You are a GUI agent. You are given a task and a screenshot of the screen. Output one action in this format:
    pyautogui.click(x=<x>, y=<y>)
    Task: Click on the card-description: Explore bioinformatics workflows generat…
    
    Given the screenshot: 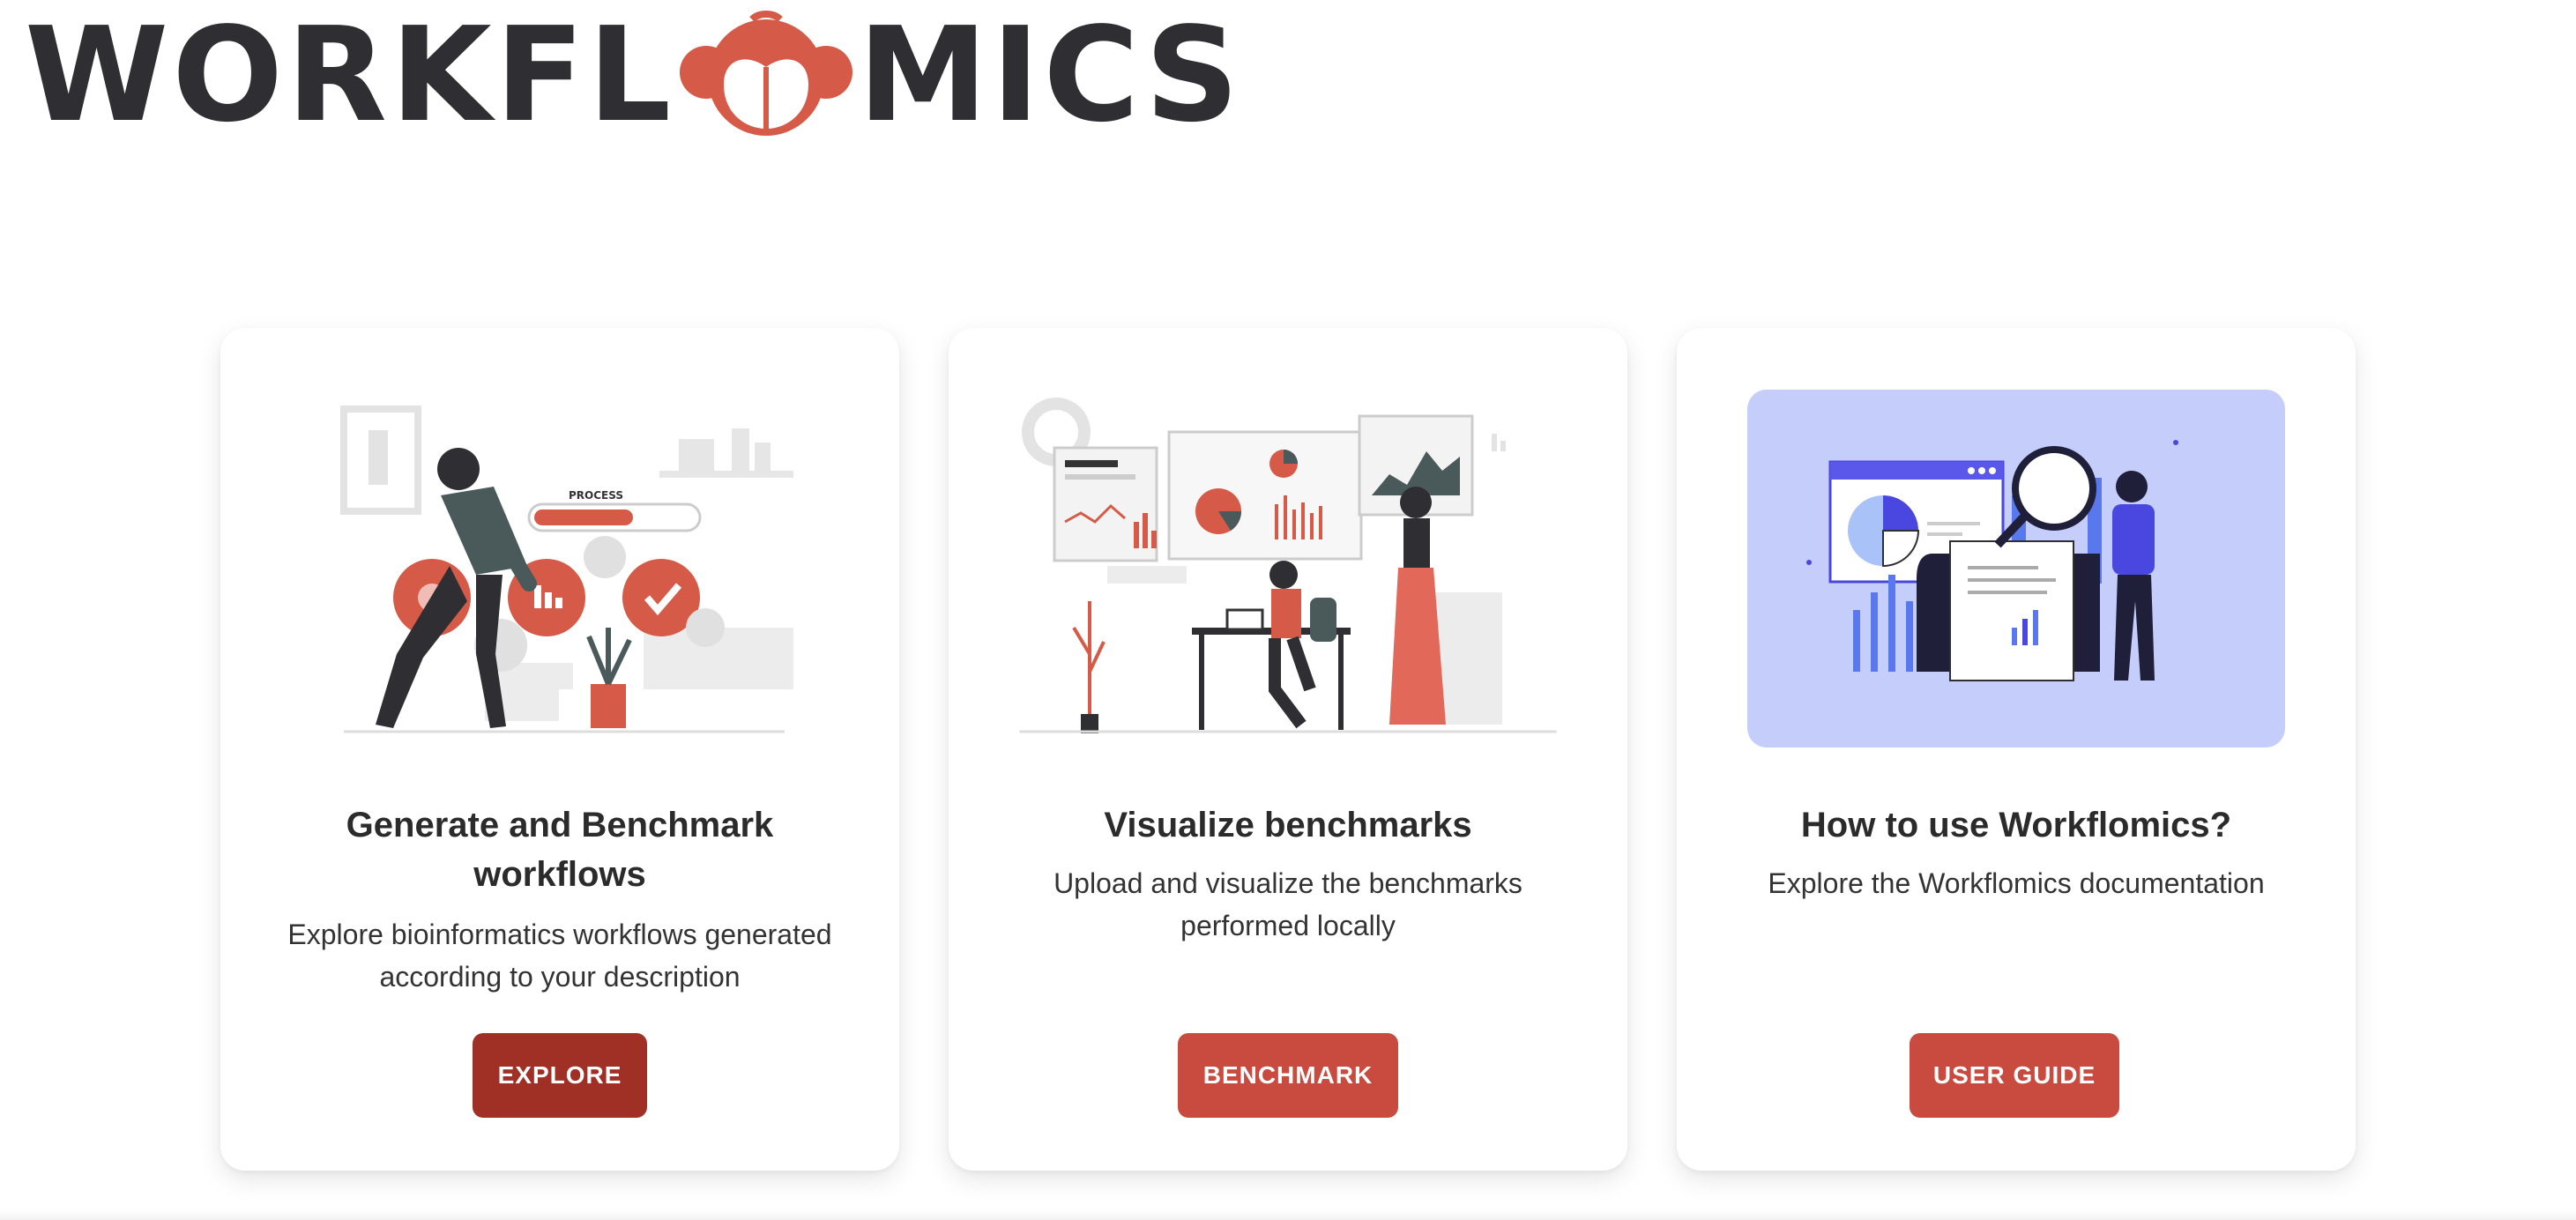 What is the action you would take?
    pyautogui.click(x=559, y=956)
    